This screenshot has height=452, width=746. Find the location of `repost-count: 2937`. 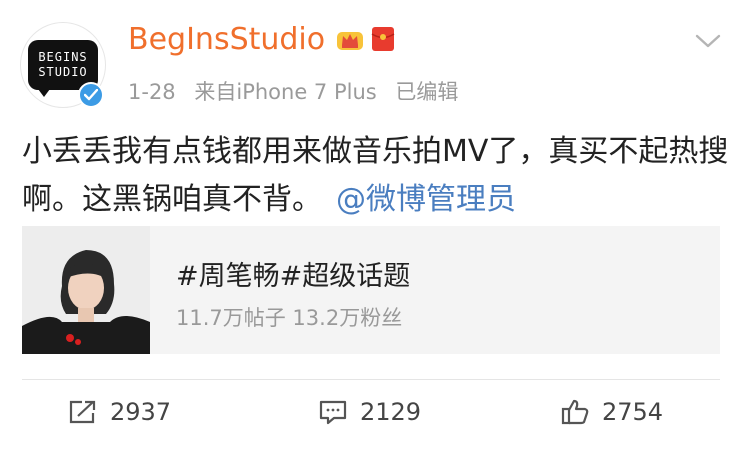

repost-count: 2937 is located at coordinates (141, 412).